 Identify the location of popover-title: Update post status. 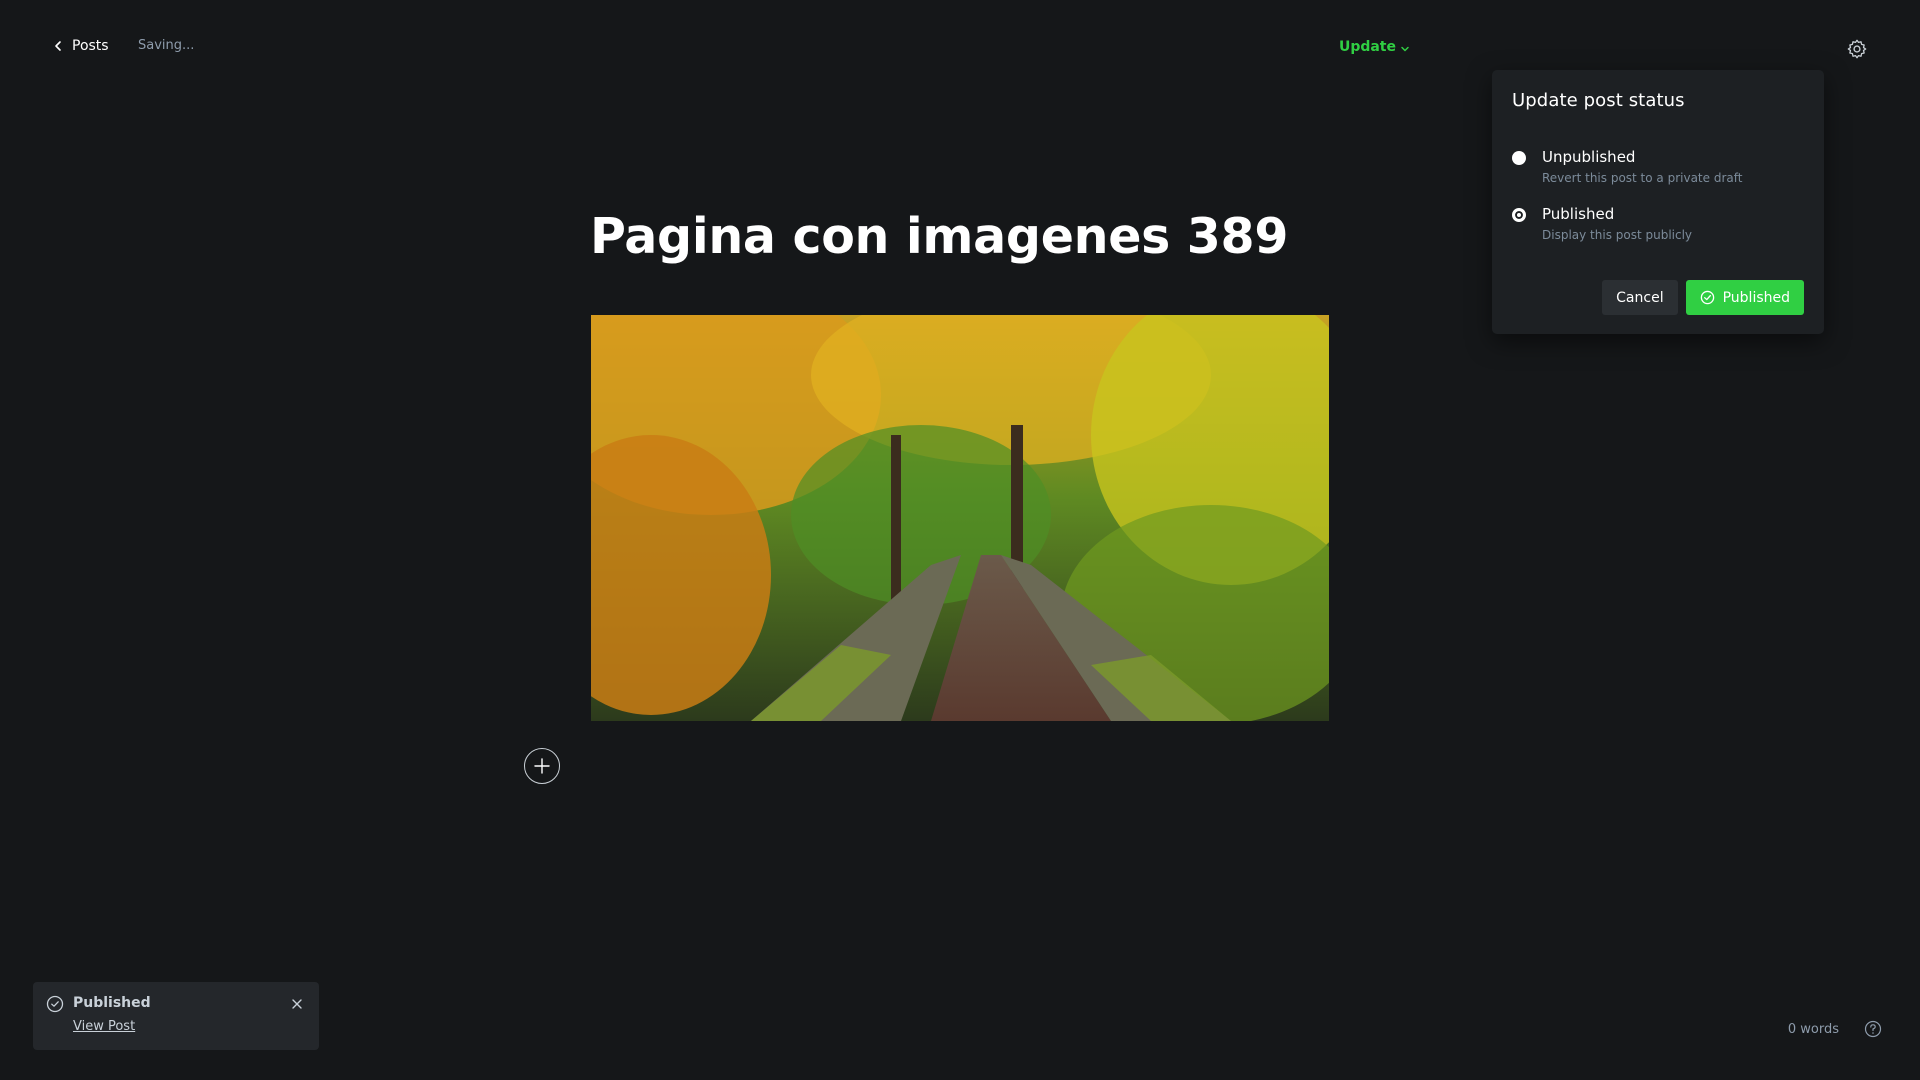
(1598, 100).